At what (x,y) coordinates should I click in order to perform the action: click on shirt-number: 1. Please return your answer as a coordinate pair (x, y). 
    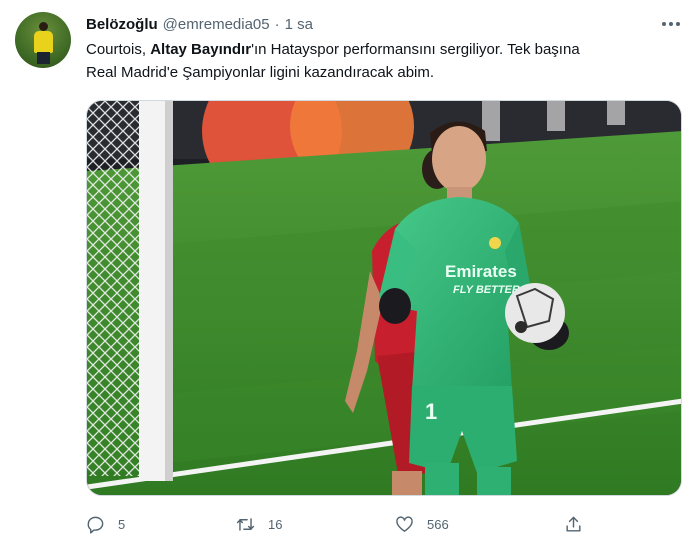
    Looking at the image, I should click on (431, 411).